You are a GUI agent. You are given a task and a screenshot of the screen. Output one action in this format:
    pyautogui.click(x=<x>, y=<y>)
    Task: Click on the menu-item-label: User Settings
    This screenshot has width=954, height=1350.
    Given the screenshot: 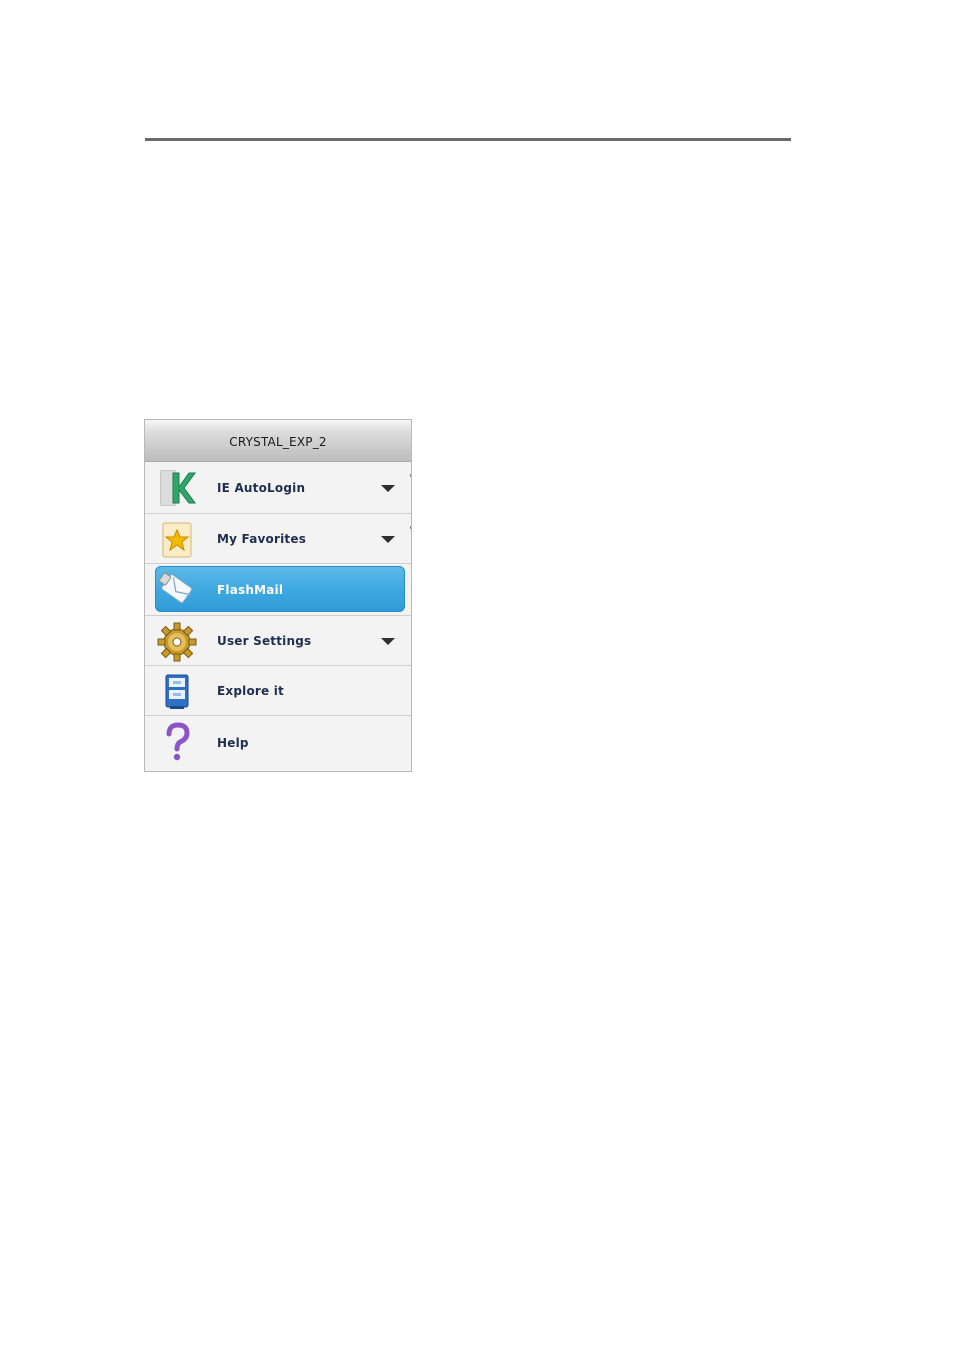 What is the action you would take?
    pyautogui.click(x=264, y=640)
    